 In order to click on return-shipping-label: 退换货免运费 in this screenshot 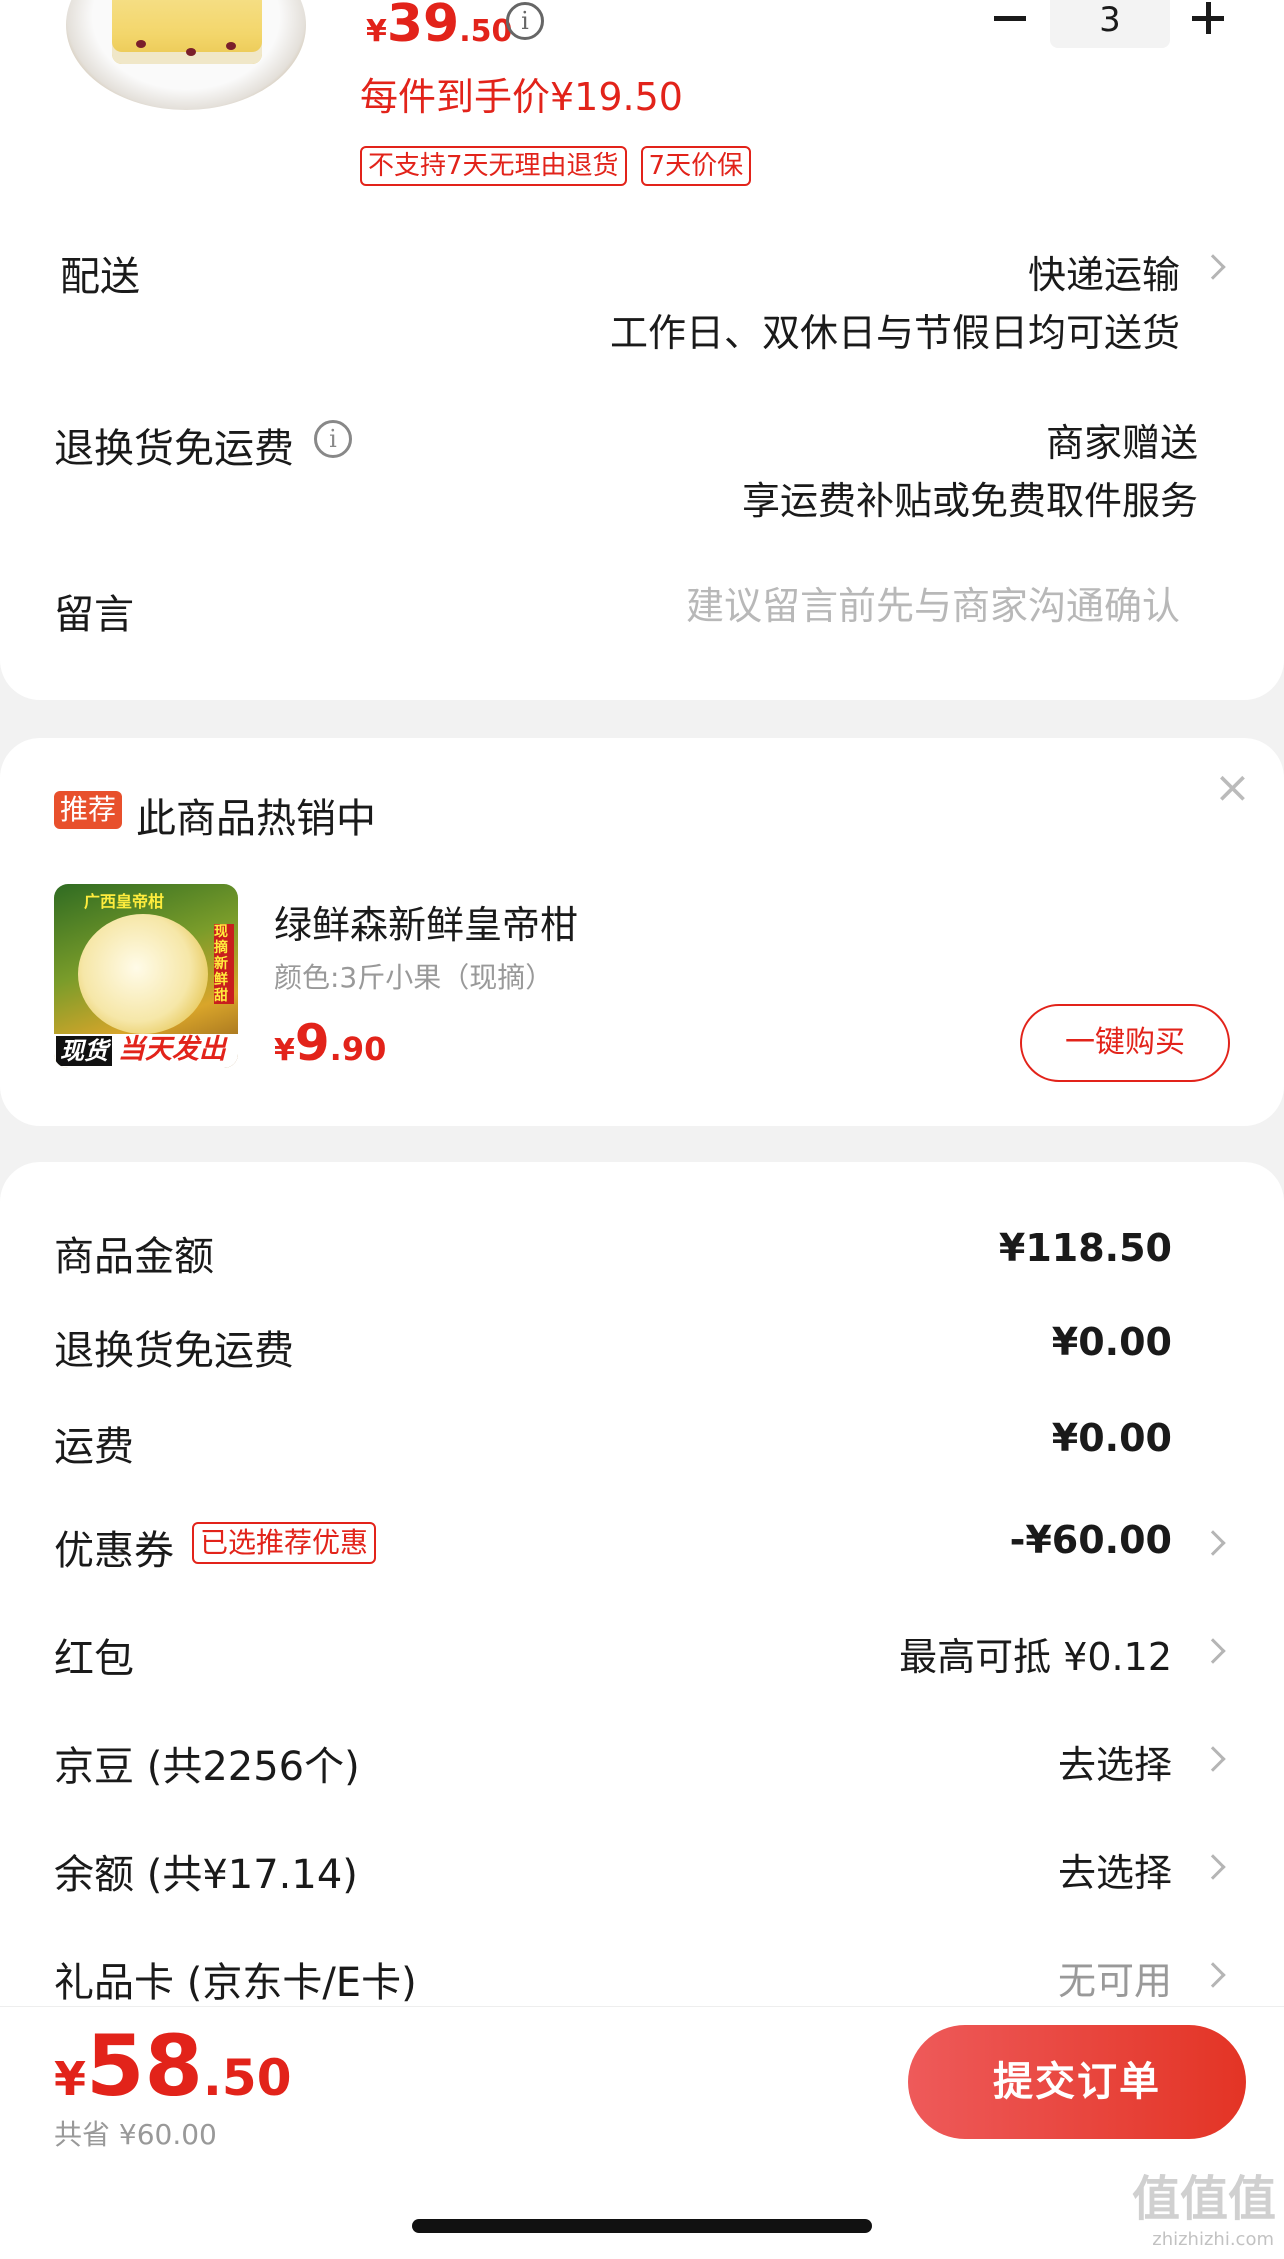, I will do `click(174, 449)`.